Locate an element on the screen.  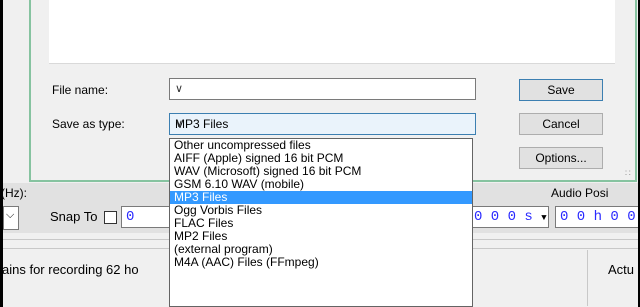
file-name-field: ∨ is located at coordinates (322, 89).